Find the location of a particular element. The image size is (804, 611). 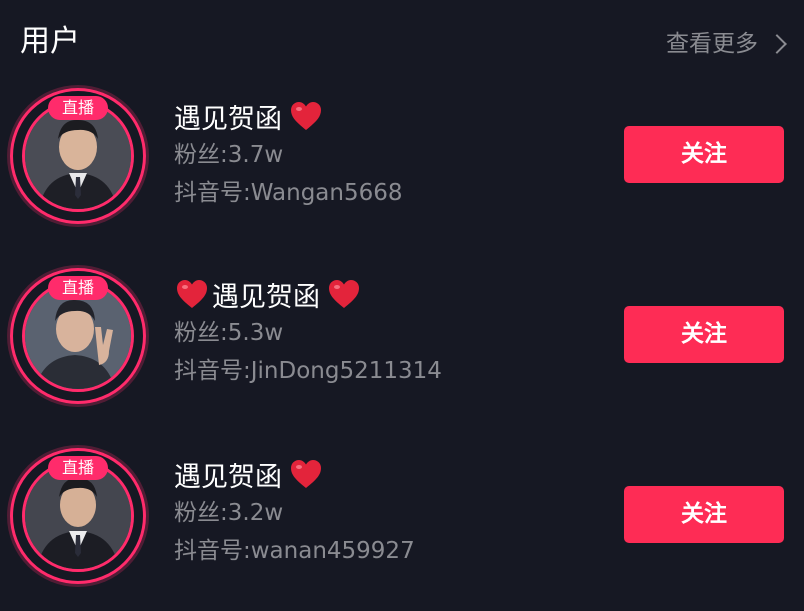

douyin-id: 抖音号:Wangan5668 is located at coordinates (288, 193).